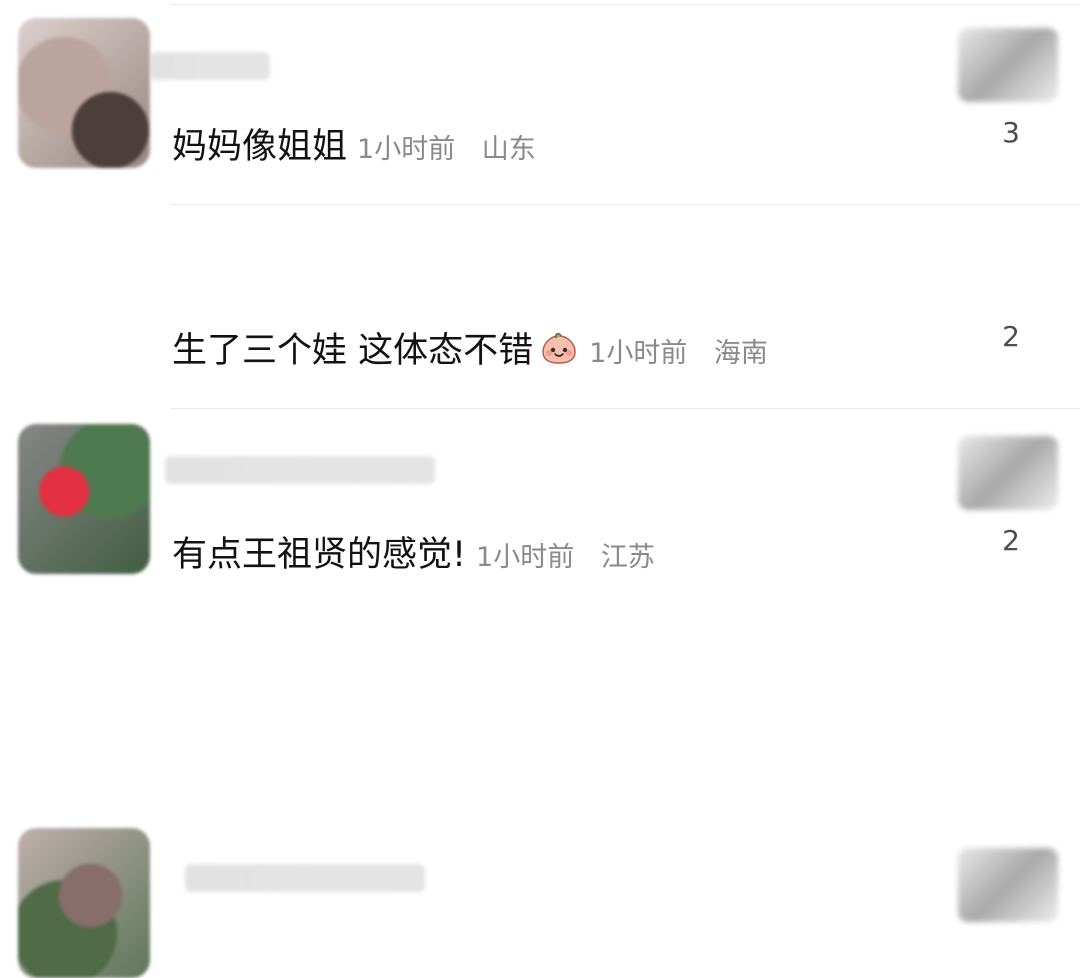 Image resolution: width=1080 pixels, height=978 pixels. Describe the element at coordinates (260, 147) in the screenshot. I see `comment-text: 妈妈像姐姐` at that location.